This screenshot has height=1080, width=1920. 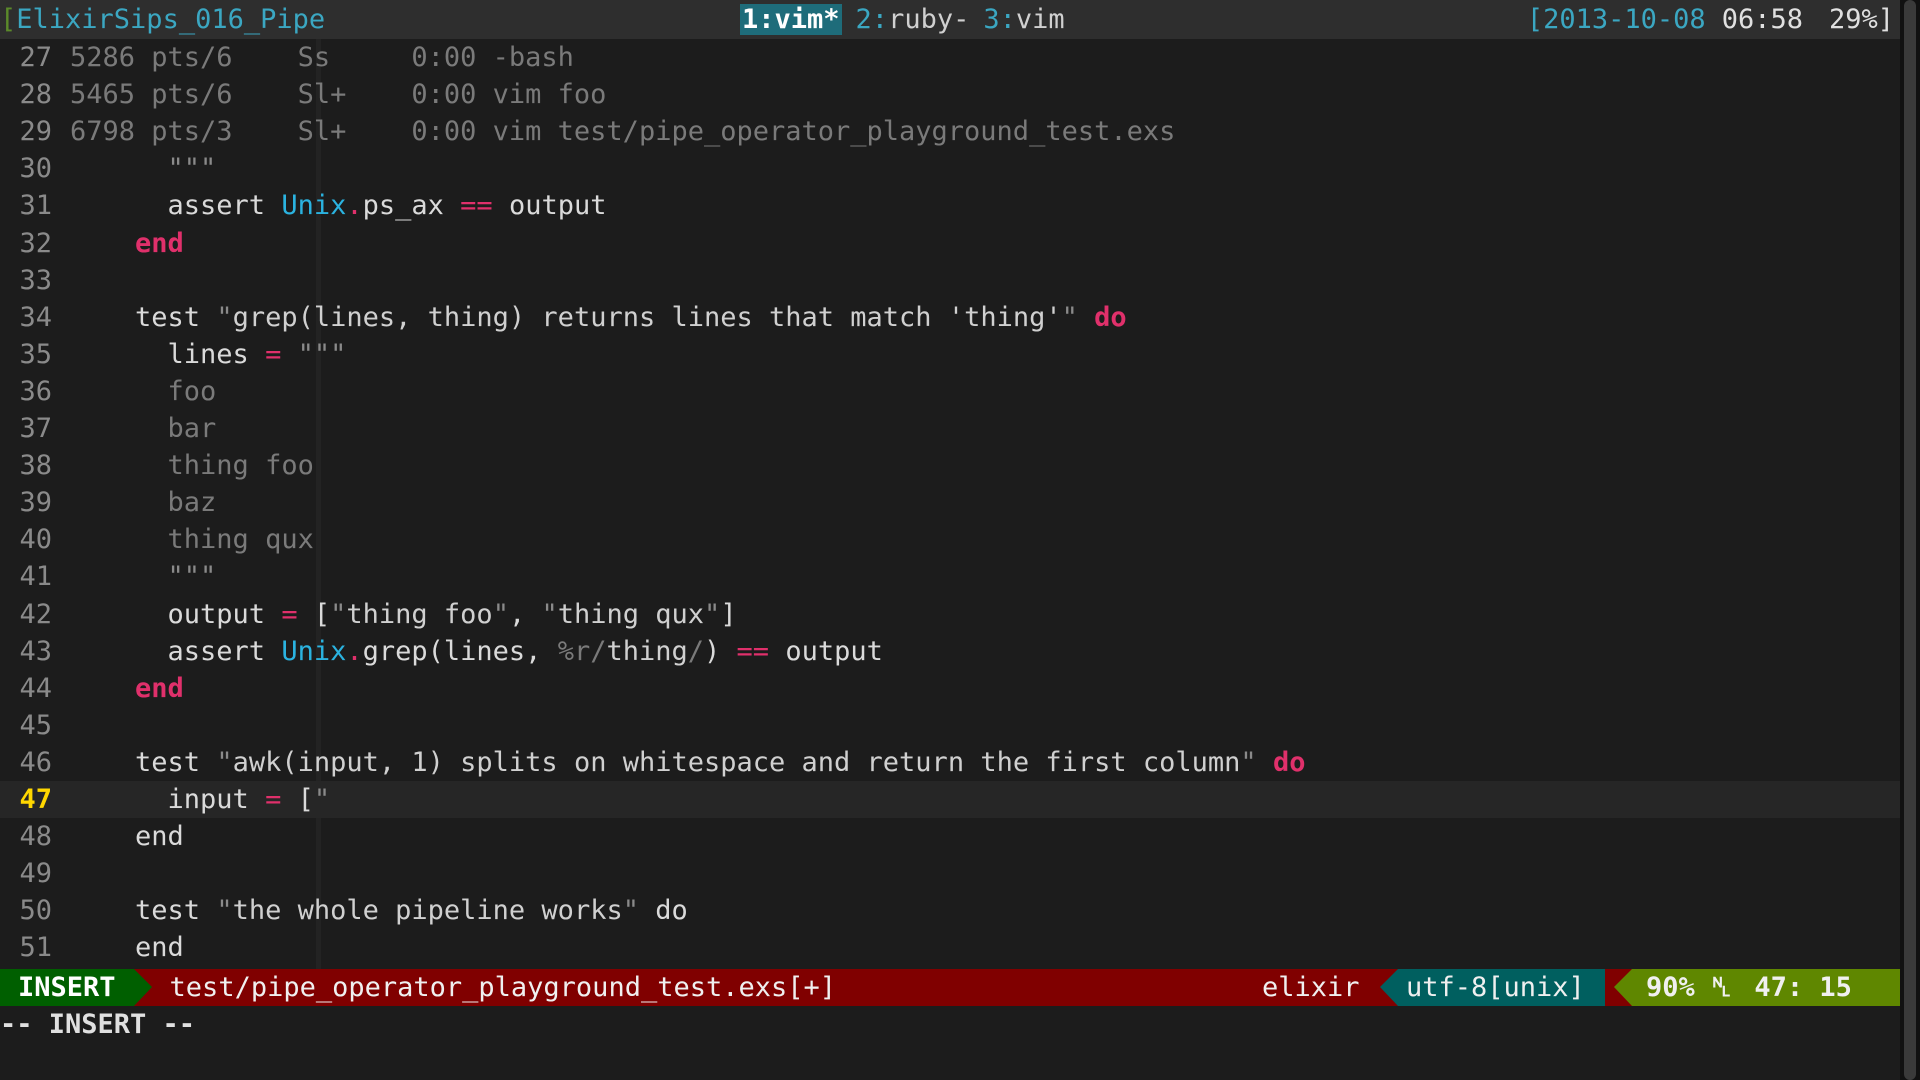 What do you see at coordinates (950, 1024) in the screenshot?
I see `vim-command-line: -- INSERT --` at bounding box center [950, 1024].